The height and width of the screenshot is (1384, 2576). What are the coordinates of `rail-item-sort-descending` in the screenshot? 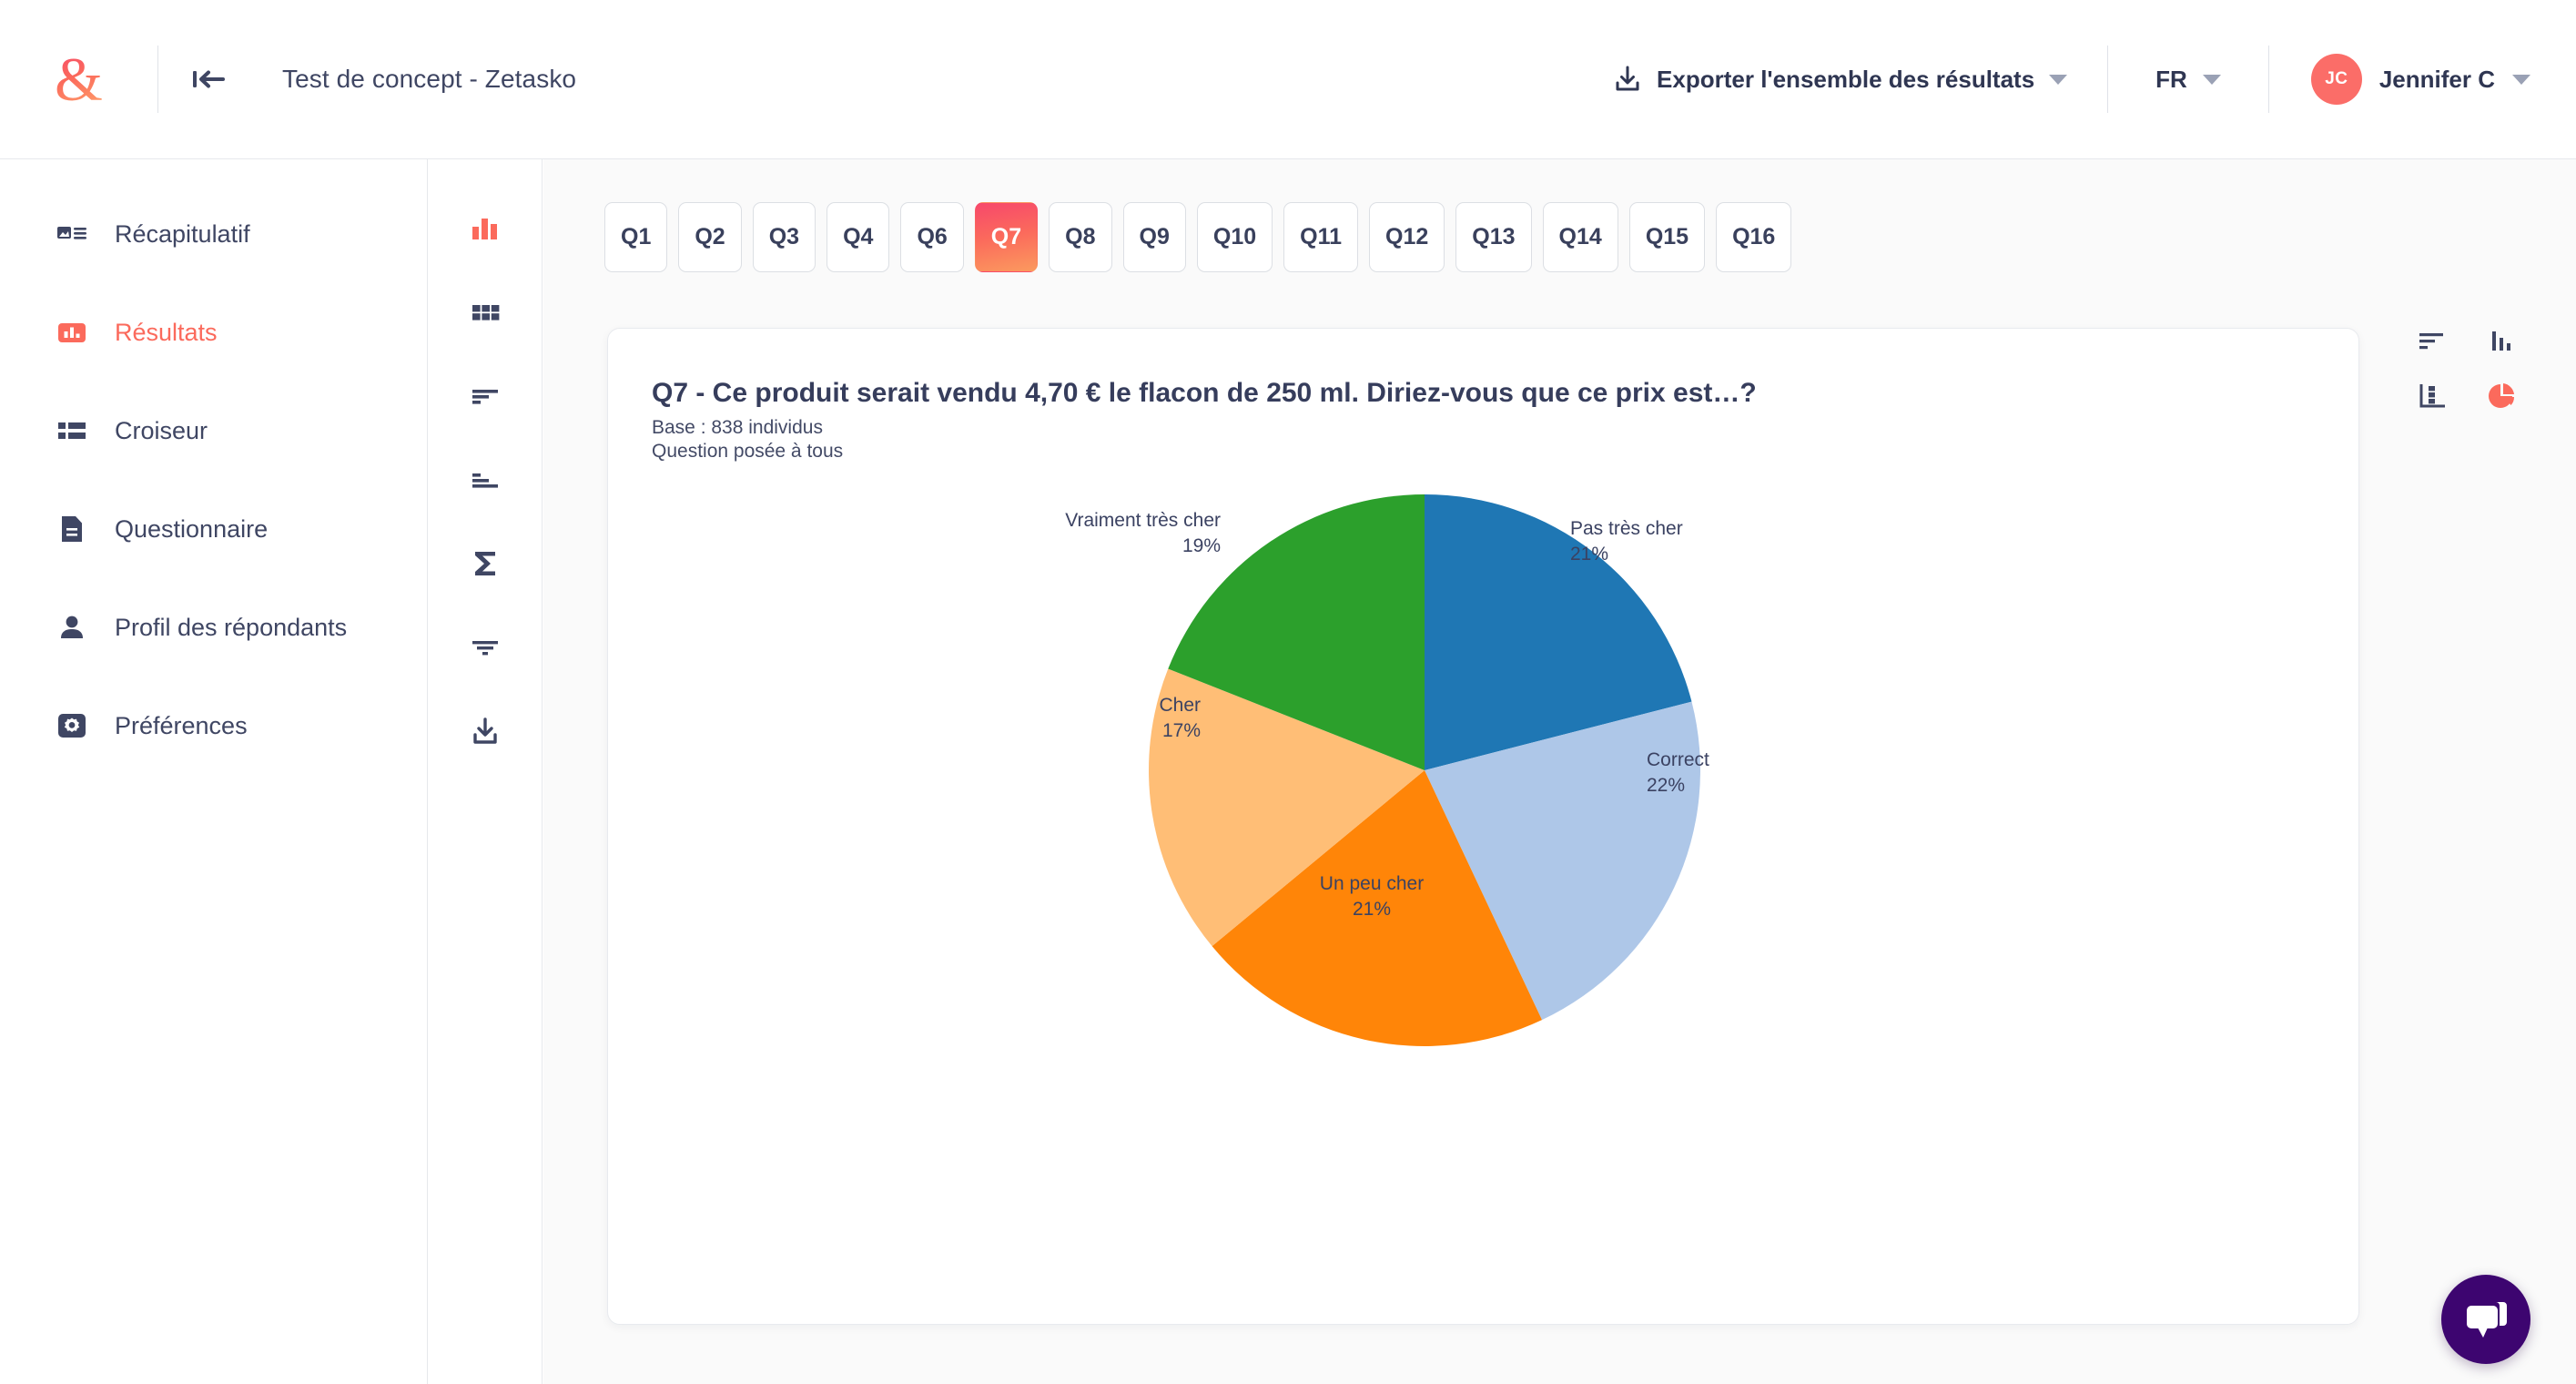 It's located at (485, 396).